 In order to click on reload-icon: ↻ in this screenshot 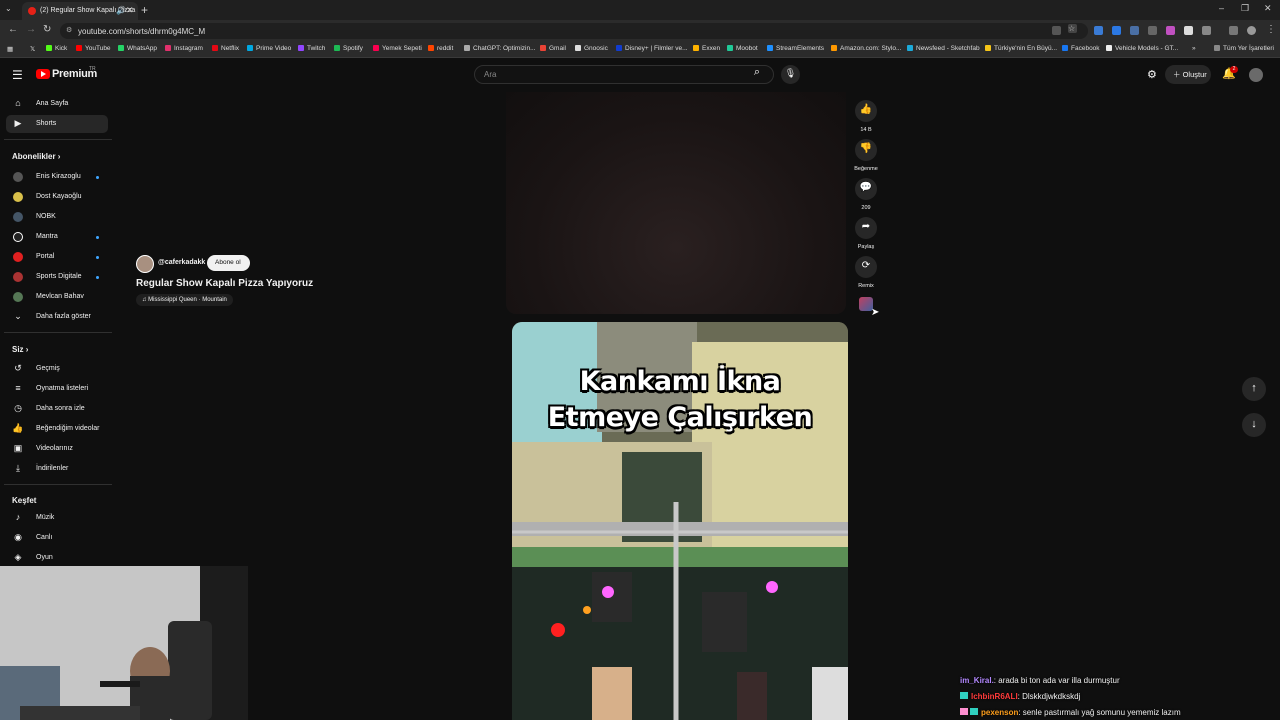, I will do `click(47, 29)`.